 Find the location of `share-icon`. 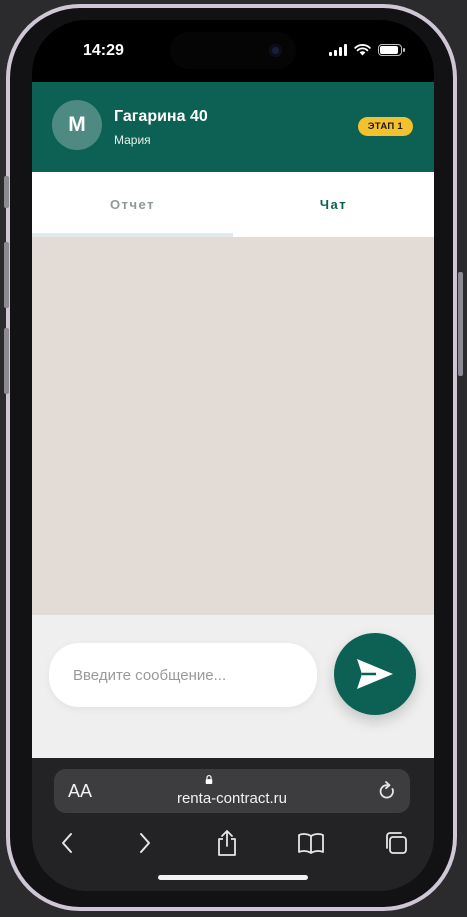

share-icon is located at coordinates (227, 843).